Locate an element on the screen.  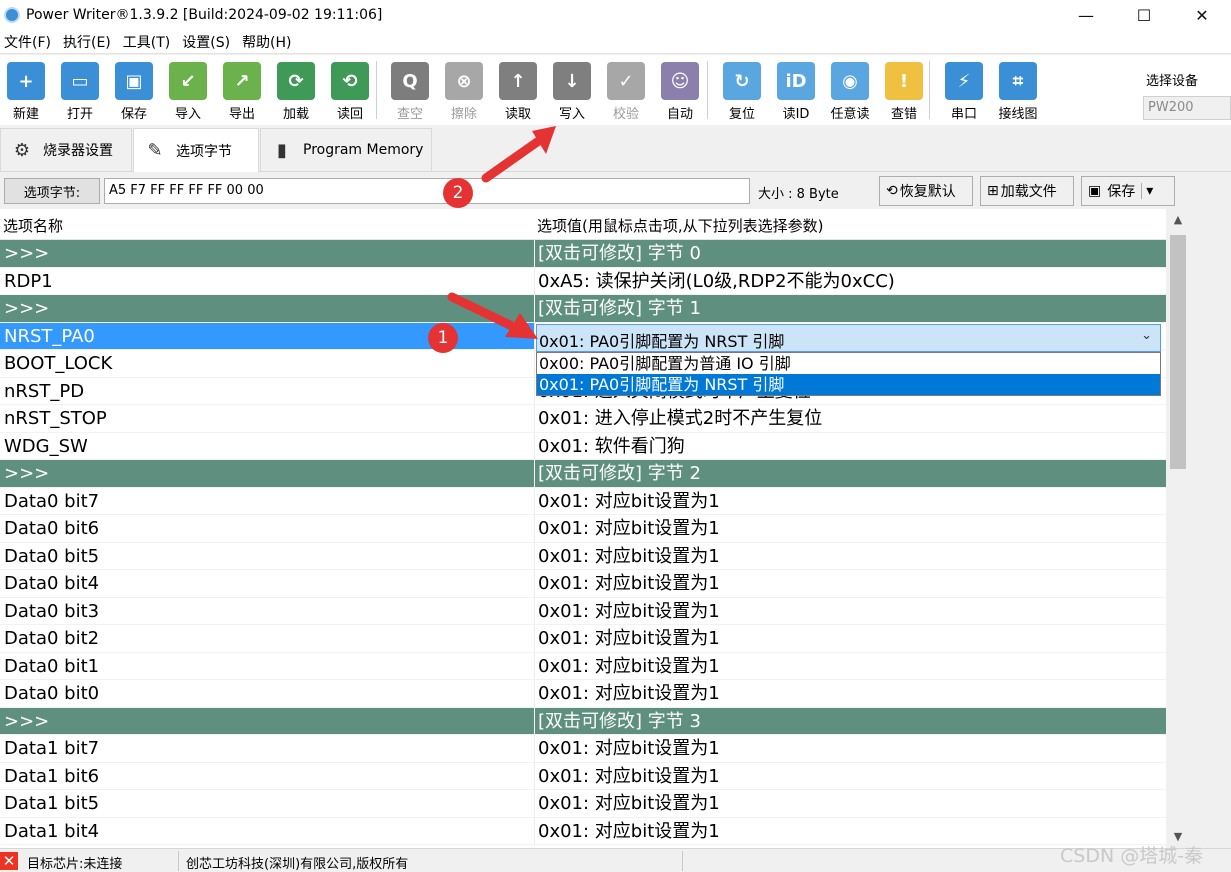
toolbar-button-blank-check: Q 查空 is located at coordinates (410, 92).